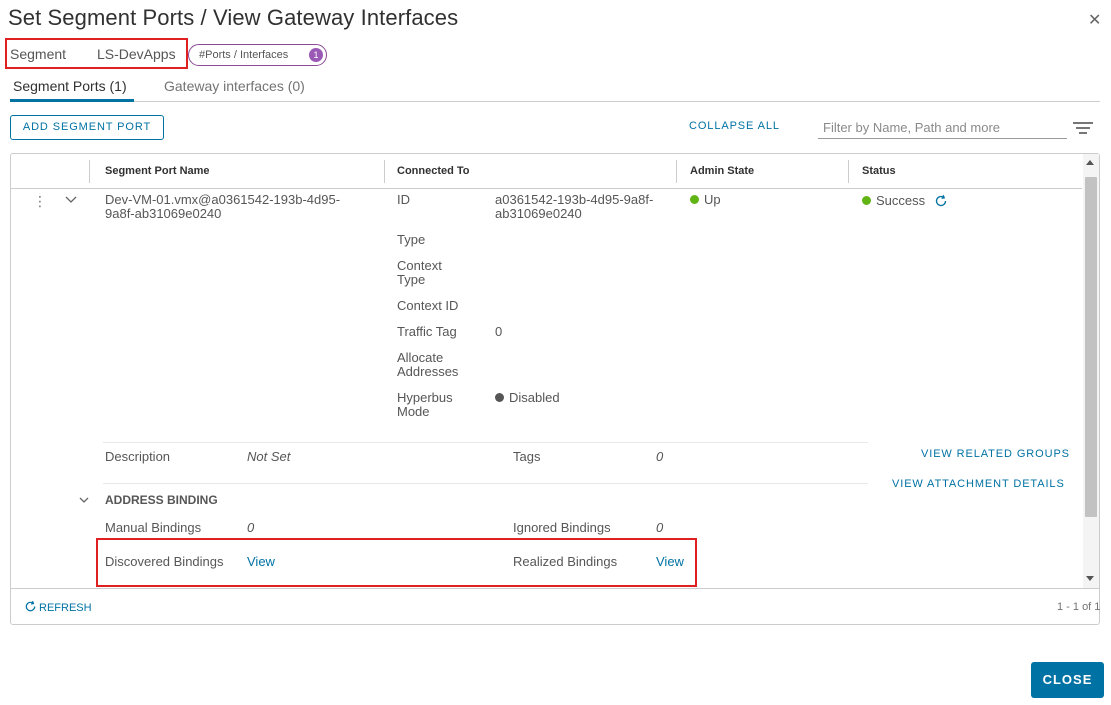  I want to click on ports-badge-count: 1, so click(316, 55).